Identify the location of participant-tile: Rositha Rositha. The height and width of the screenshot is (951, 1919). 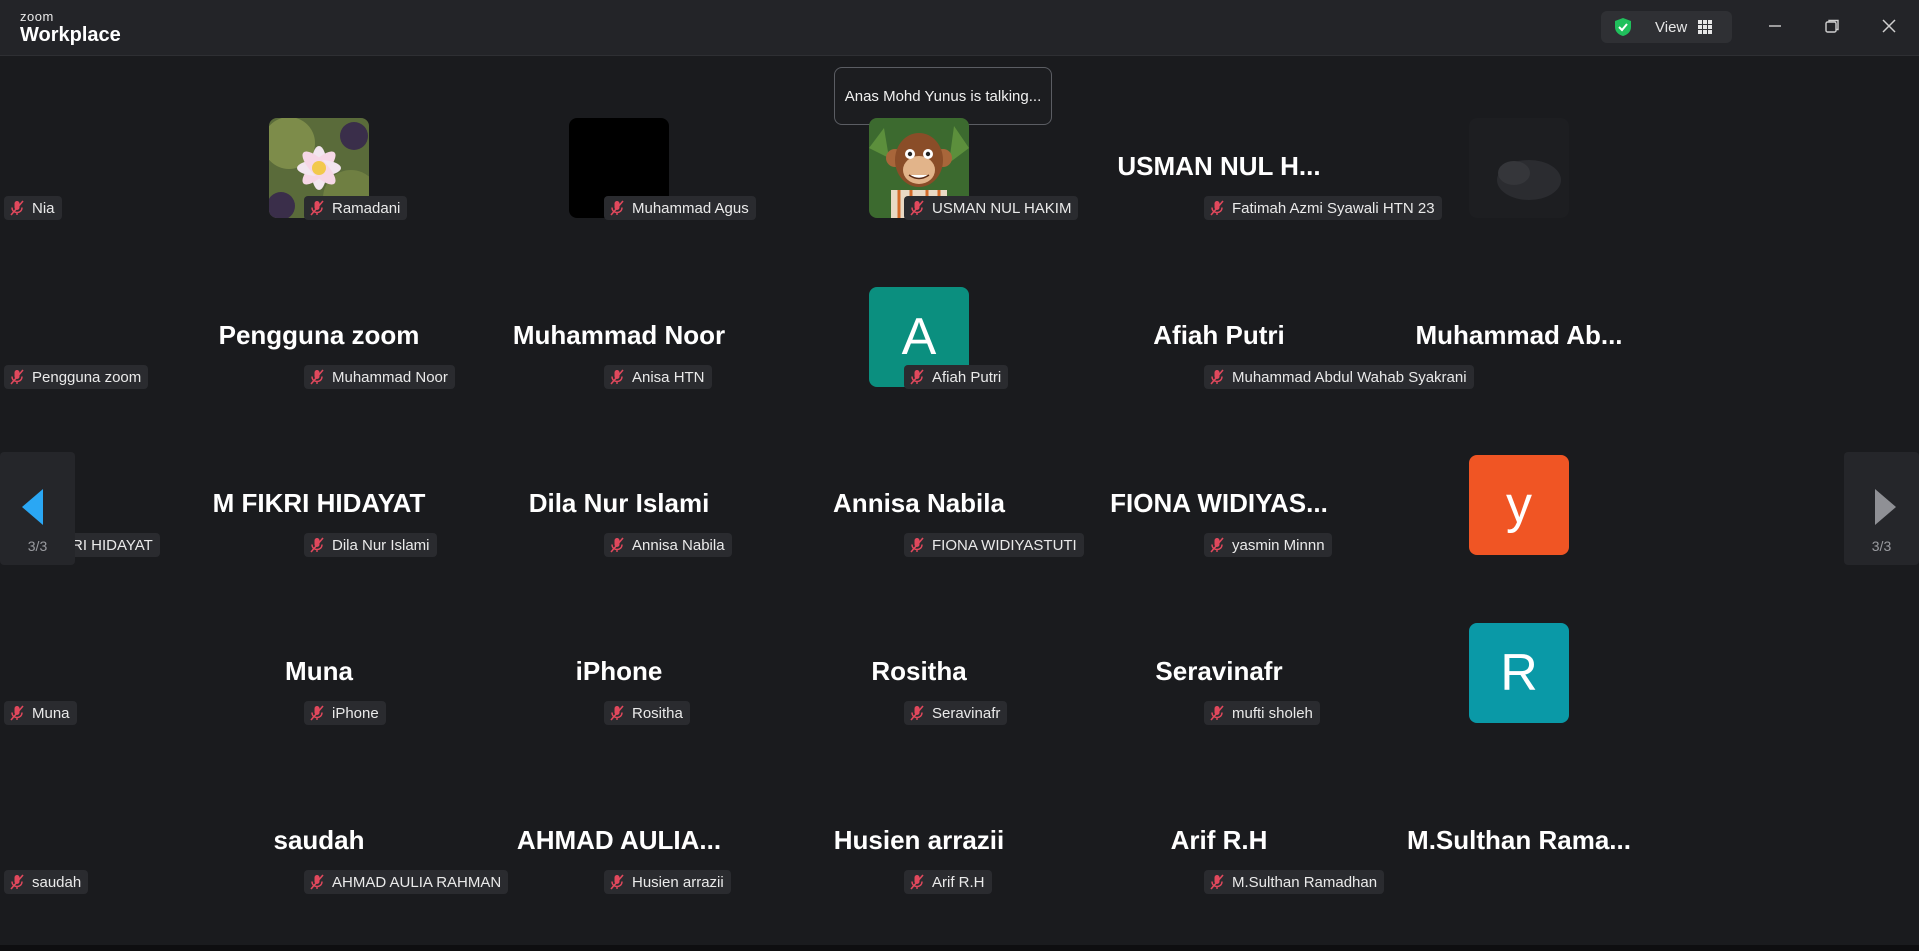
(836, 677).